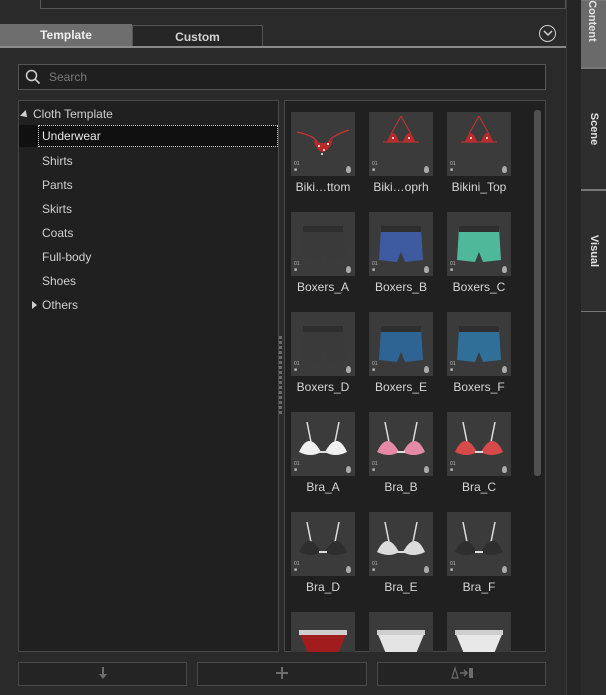  Describe the element at coordinates (323, 287) in the screenshot. I see `grid-item-label: Boxers_A` at that location.